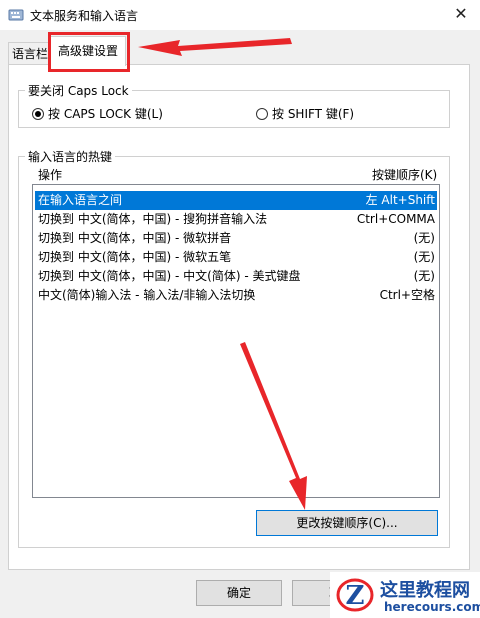  I want to click on watermark-url: herecours.com, so click(432, 607).